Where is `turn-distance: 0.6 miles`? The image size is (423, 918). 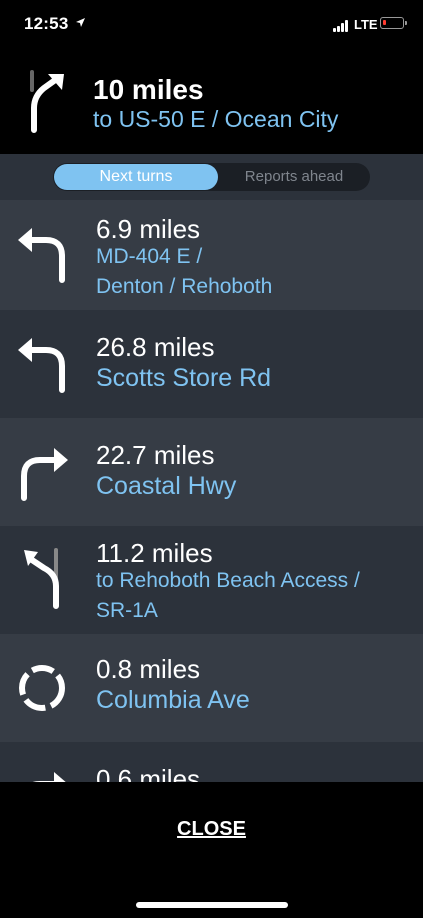
turn-distance: 0.6 miles is located at coordinates (148, 773).